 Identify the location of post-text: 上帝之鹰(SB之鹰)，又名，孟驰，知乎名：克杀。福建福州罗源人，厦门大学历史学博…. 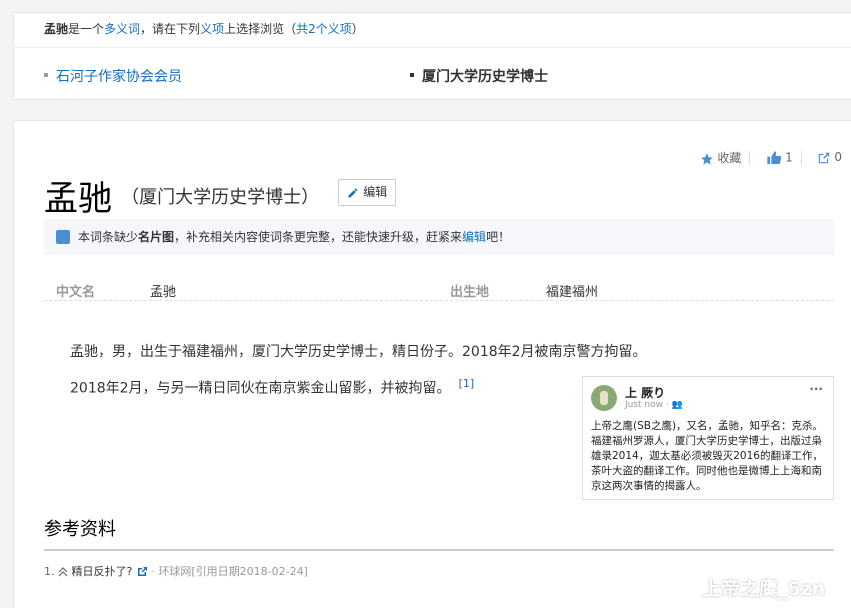
(707, 456).